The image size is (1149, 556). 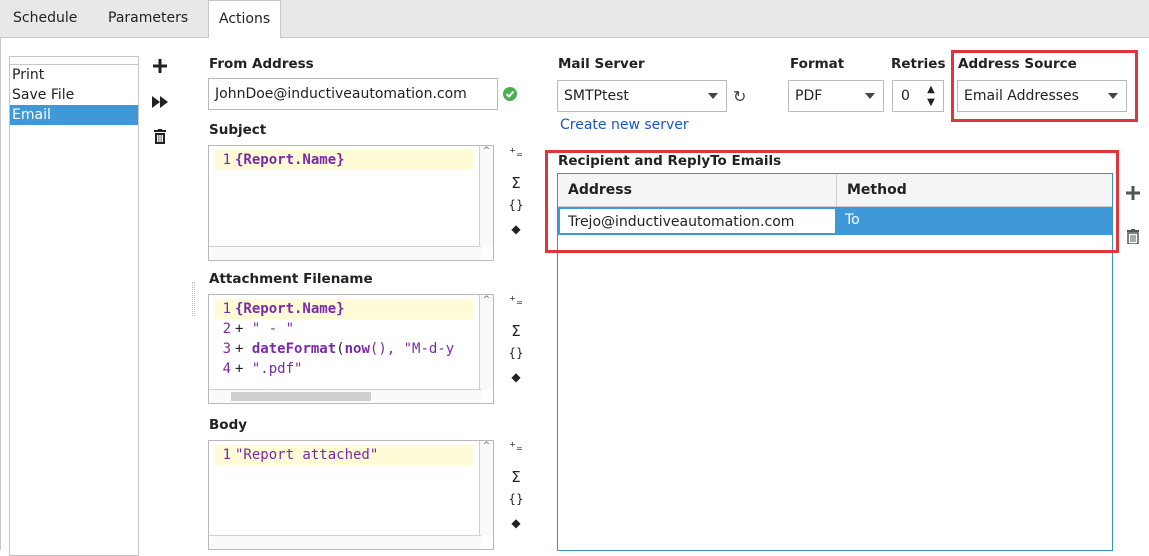 What do you see at coordinates (353, 94) in the screenshot?
I see `from-address-field: JohnDoe@inductiveautomation.com` at bounding box center [353, 94].